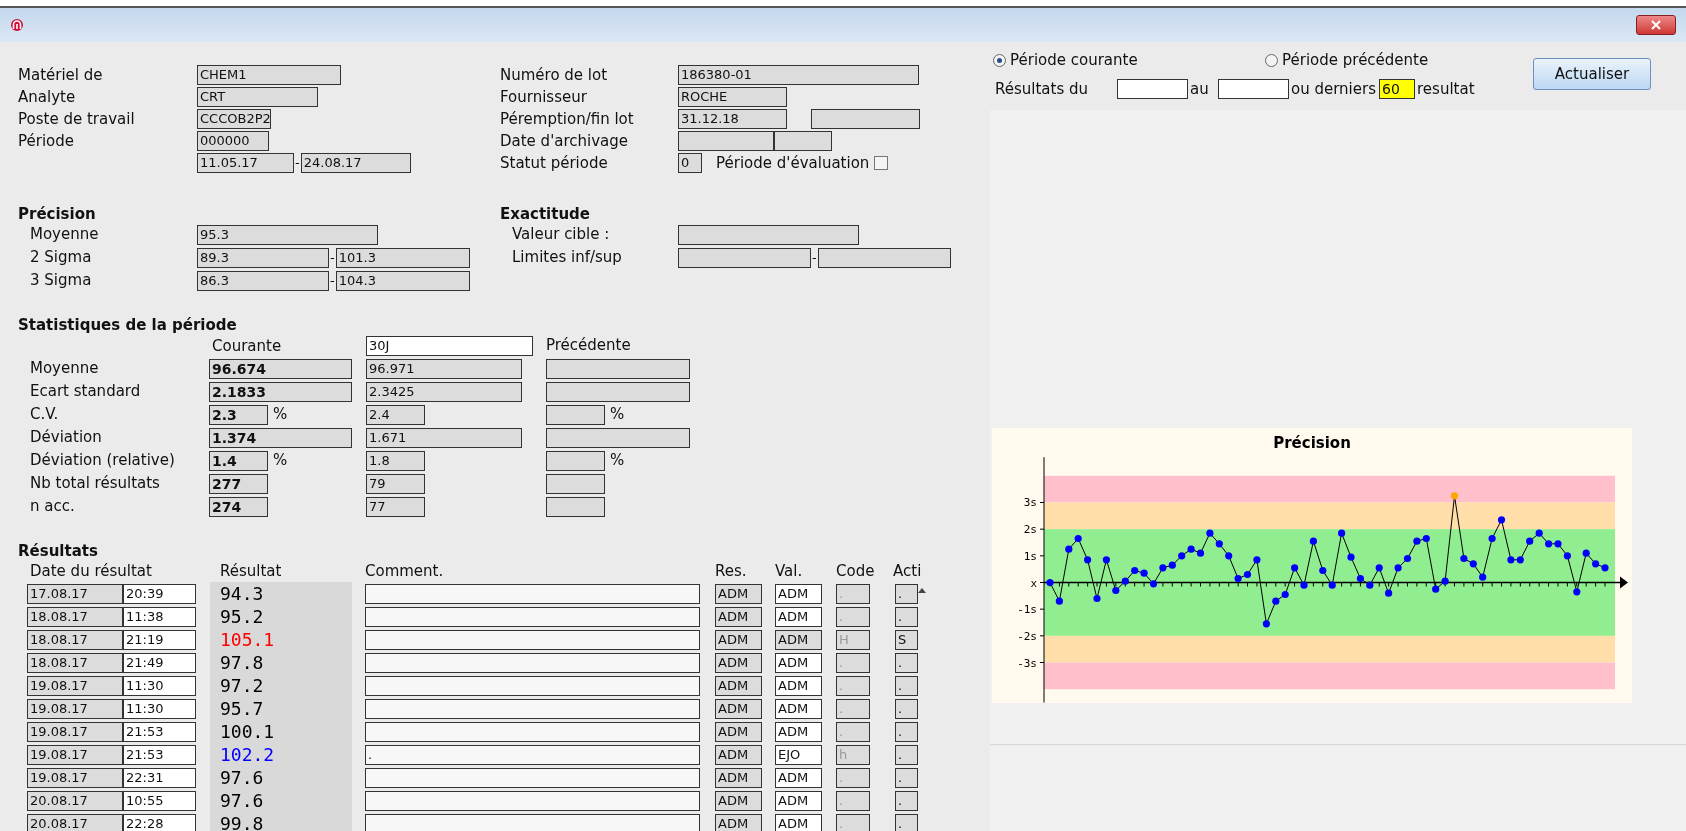 This screenshot has width=1686, height=831. What do you see at coordinates (395, 506) in the screenshot?
I see `text-field: 77` at bounding box center [395, 506].